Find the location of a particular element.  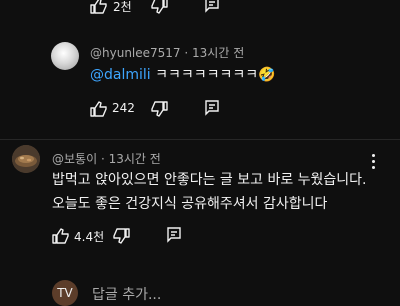

mention-link: @dalmili is located at coordinates (120, 75).